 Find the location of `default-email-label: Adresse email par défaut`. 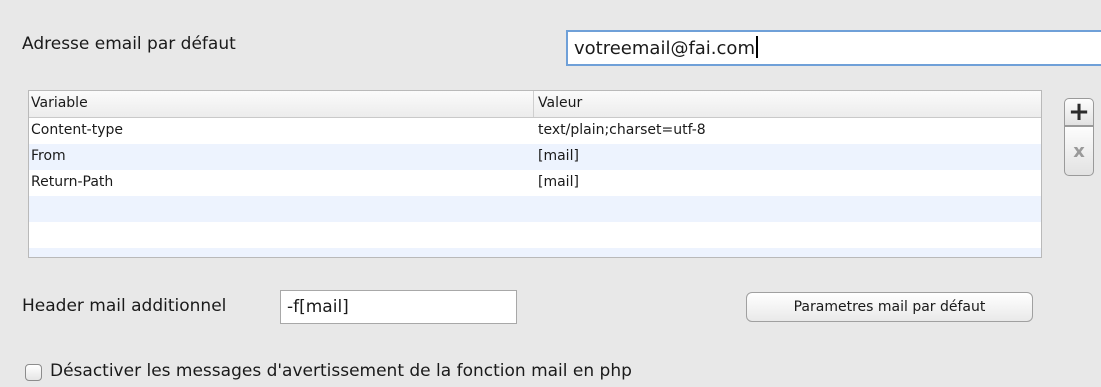

default-email-label: Adresse email par défaut is located at coordinates (129, 44).